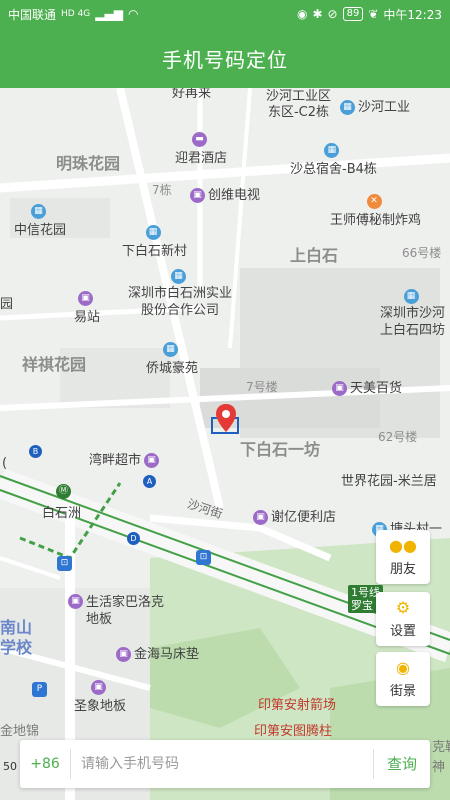  I want to click on map-label: ▣ 易站, so click(87, 308).